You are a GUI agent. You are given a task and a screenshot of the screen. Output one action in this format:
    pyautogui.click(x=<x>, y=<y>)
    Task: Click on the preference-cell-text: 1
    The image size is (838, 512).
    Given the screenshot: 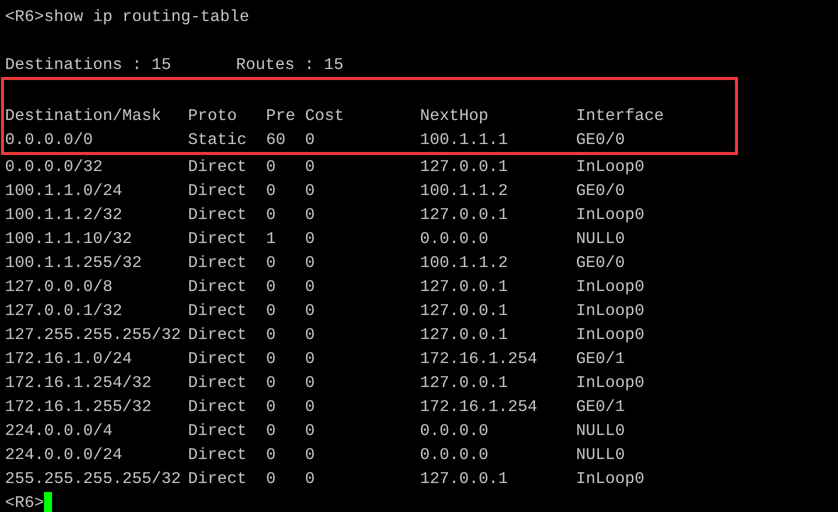 What is the action you would take?
    pyautogui.click(x=271, y=239)
    